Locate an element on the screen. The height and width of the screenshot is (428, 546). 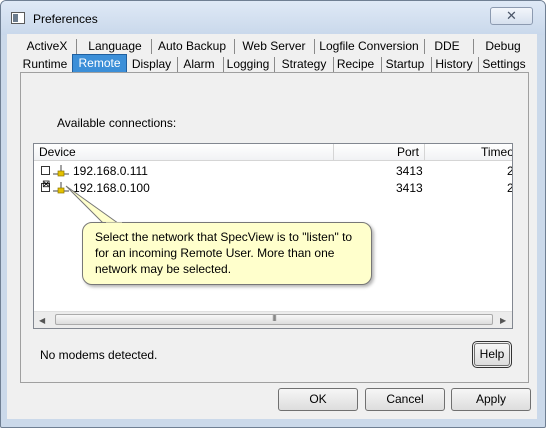
tab-settings: Settings is located at coordinates (504, 64).